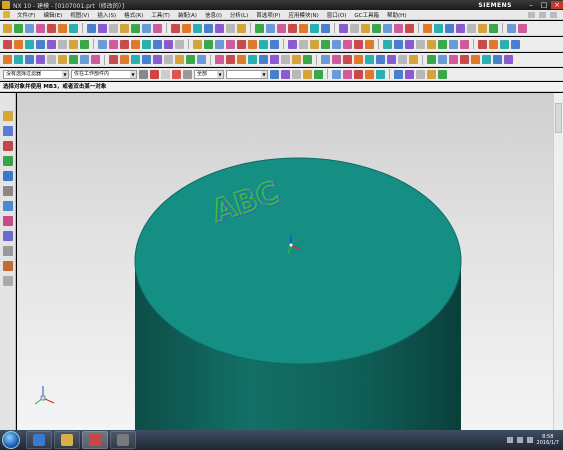  I want to click on filter-icon, so click(143, 74).